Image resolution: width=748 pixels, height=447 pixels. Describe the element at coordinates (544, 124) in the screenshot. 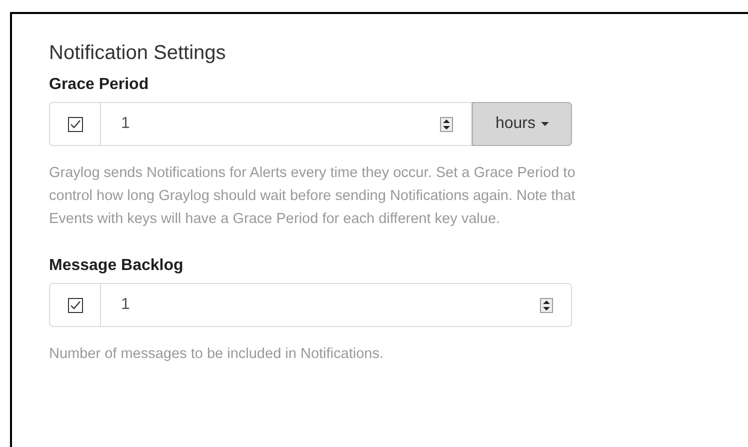

I see `caret-icon` at that location.